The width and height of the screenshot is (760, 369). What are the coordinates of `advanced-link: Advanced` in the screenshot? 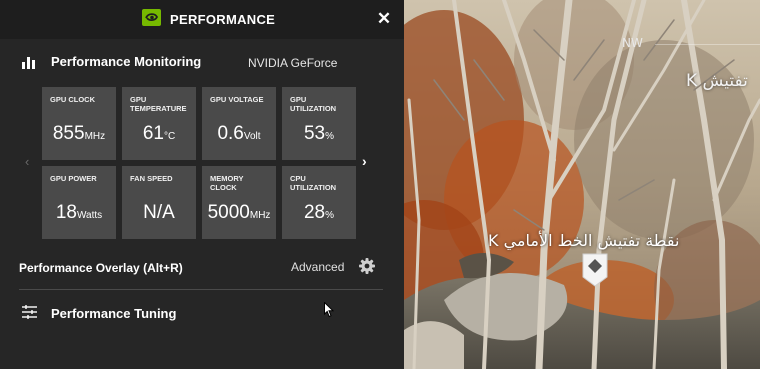 It's located at (317, 267).